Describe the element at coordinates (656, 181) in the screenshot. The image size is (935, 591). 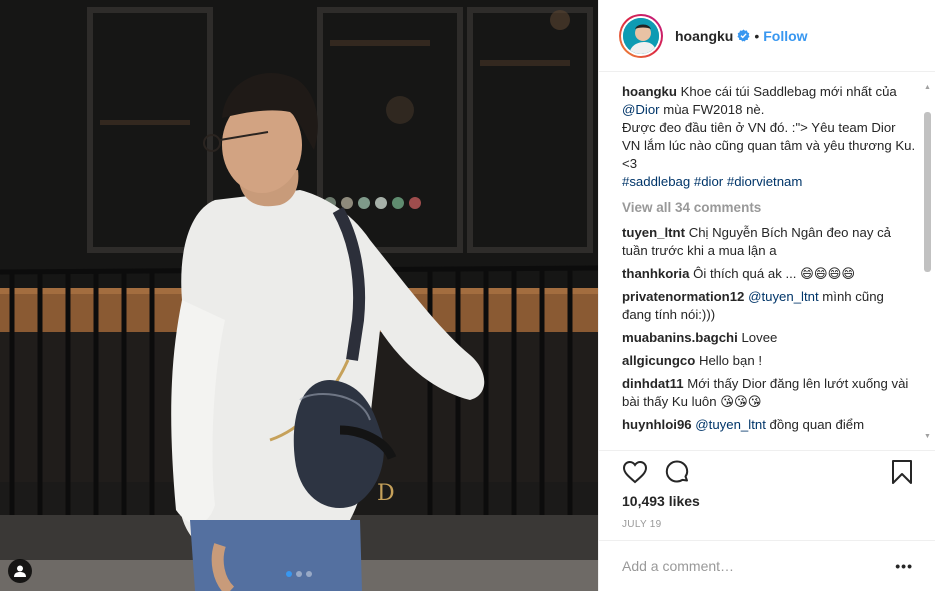
I see `hashtag-link: #saddlebag` at that location.